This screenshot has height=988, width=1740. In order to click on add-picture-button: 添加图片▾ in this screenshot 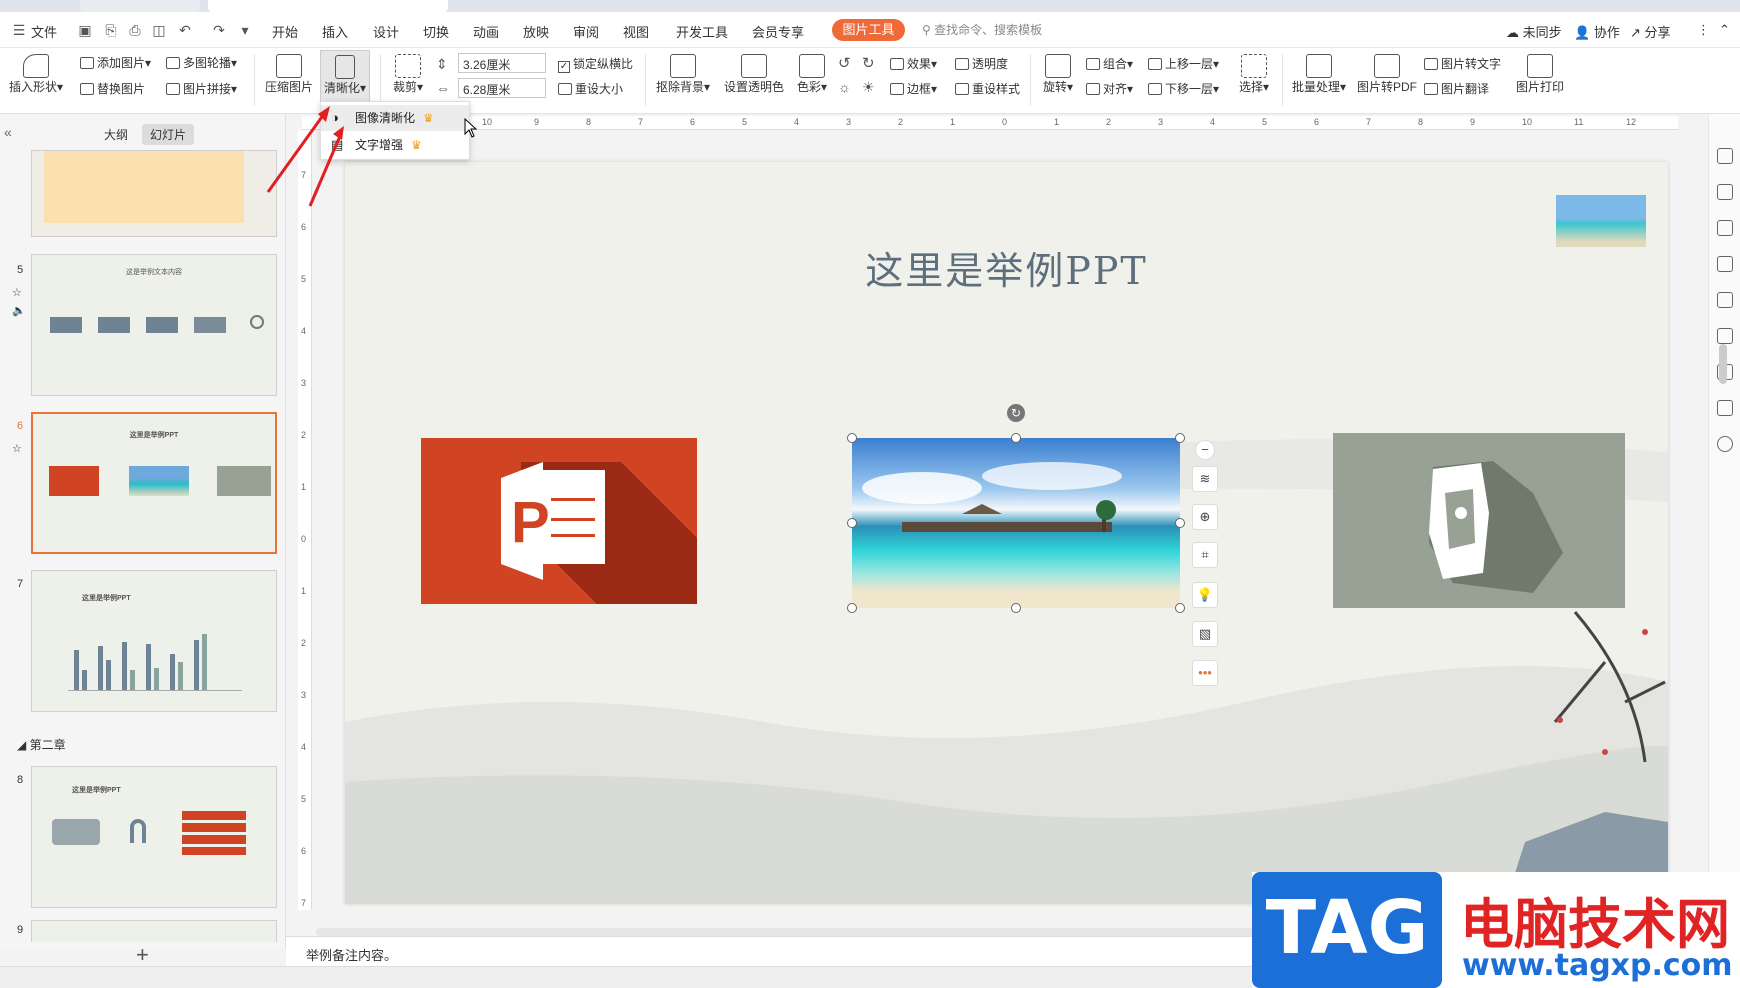, I will do `click(115, 62)`.